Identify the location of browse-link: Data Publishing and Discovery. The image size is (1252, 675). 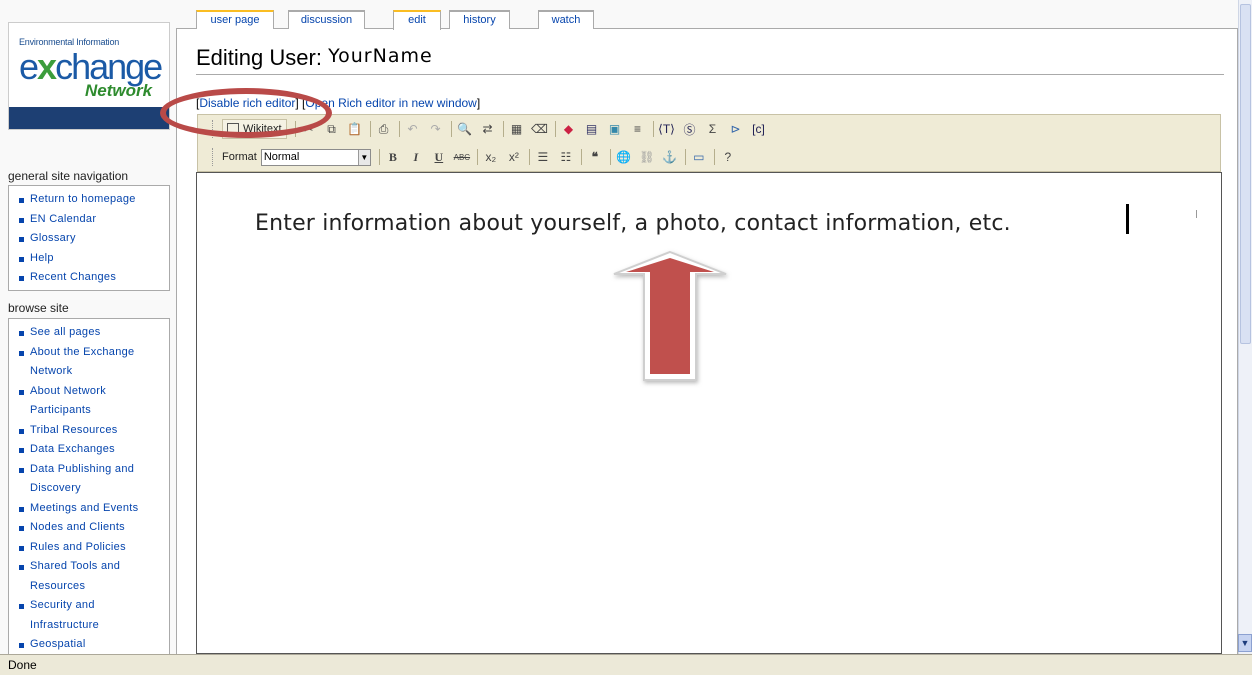
(94, 479).